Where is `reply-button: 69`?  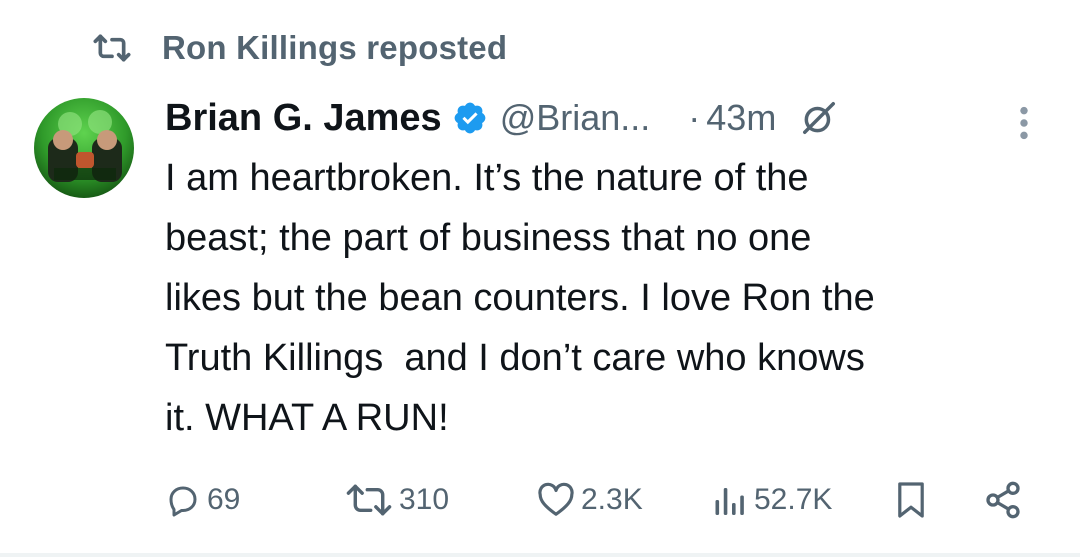
reply-button: 69 is located at coordinates (202, 500).